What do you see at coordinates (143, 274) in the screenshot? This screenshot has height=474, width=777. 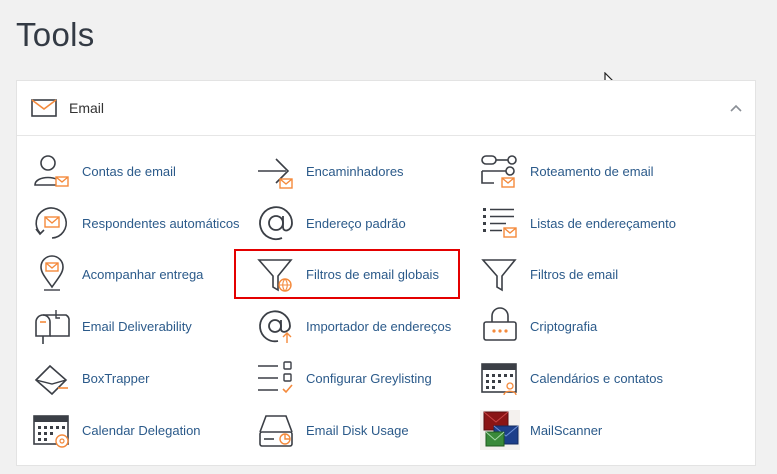 I see `item-label: Acompanhar entrega` at bounding box center [143, 274].